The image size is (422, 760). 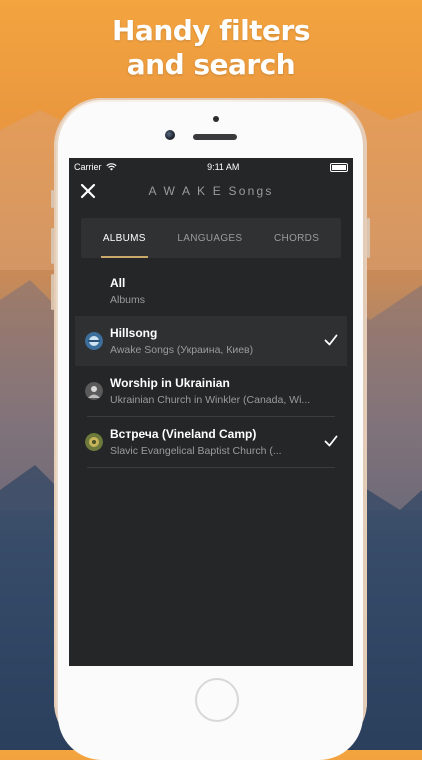 I want to click on earpiece-speaker, so click(x=215, y=137).